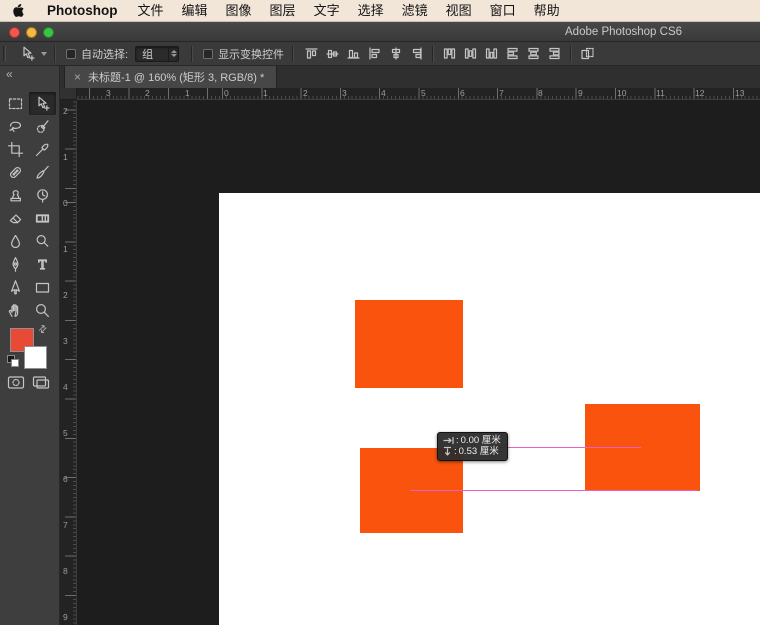 The width and height of the screenshot is (760, 625). What do you see at coordinates (418, 94) in the screenshot?
I see `horizontal-ruler: 3 2 1 0 1 2 3 4 5 6 7 8 9 10 11 12 13` at bounding box center [418, 94].